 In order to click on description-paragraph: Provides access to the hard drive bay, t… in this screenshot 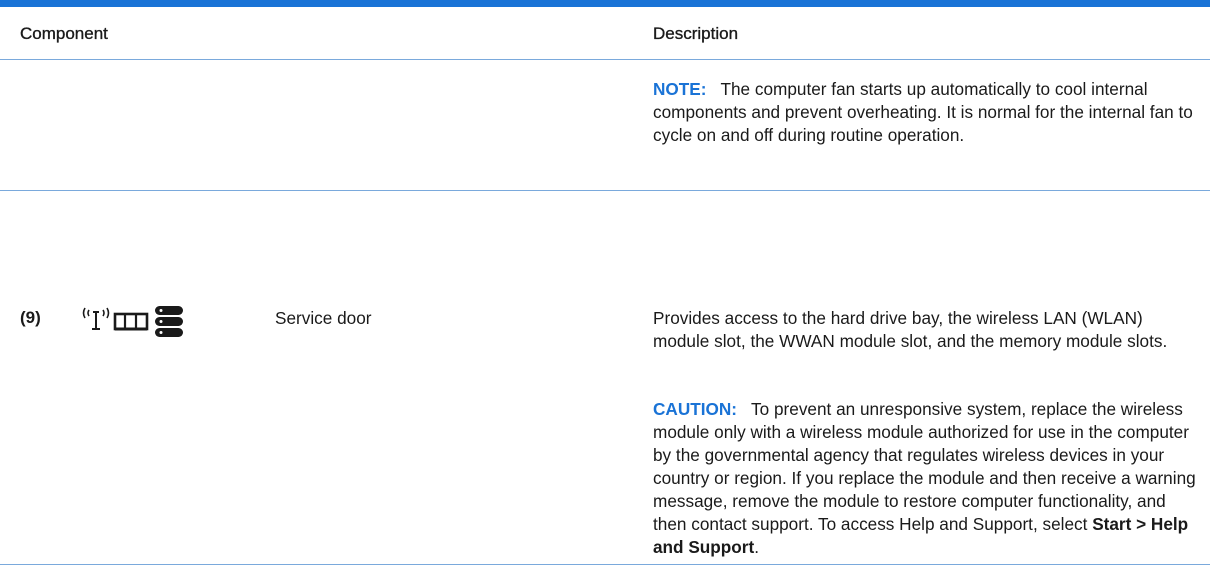, I will do `click(910, 329)`.